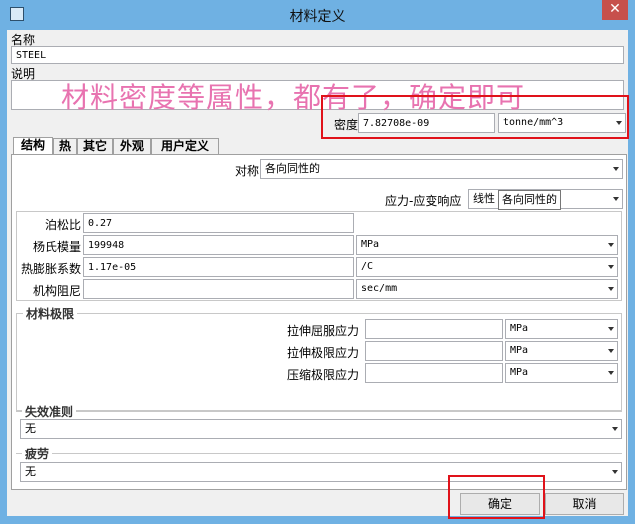 Image resolution: width=635 pixels, height=524 pixels. Describe the element at coordinates (475, 117) in the screenshot. I see `density-highlight-box` at that location.